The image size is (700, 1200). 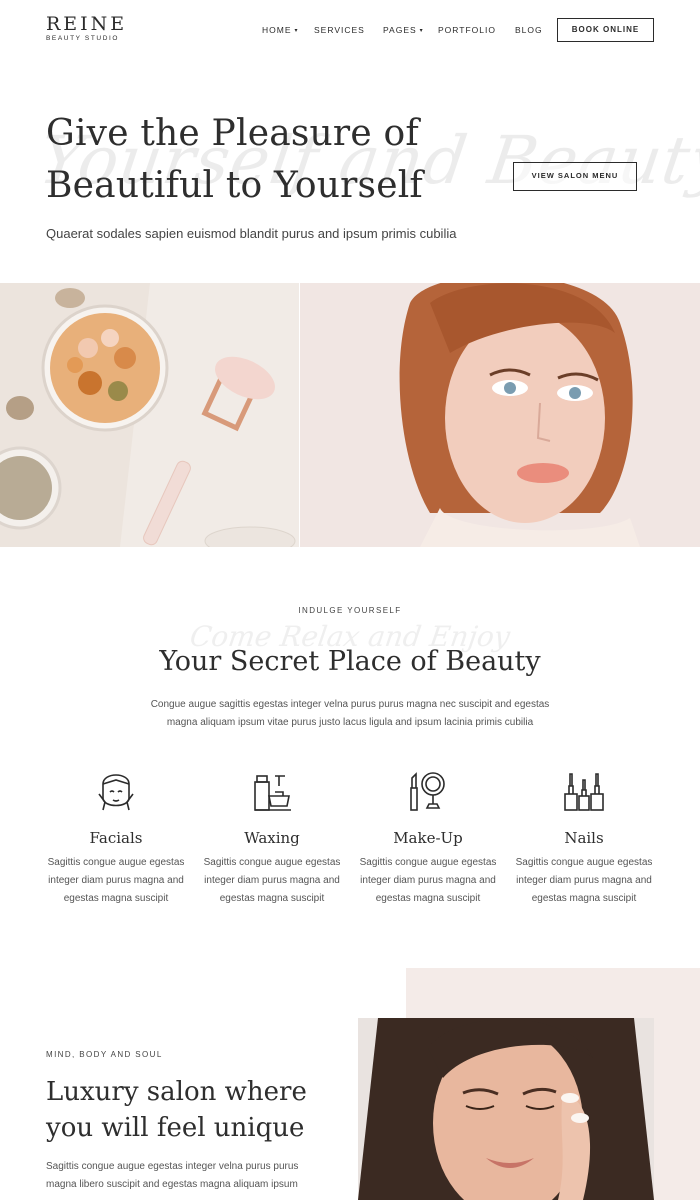 I want to click on model-portrait-image, so click(x=500, y=415).